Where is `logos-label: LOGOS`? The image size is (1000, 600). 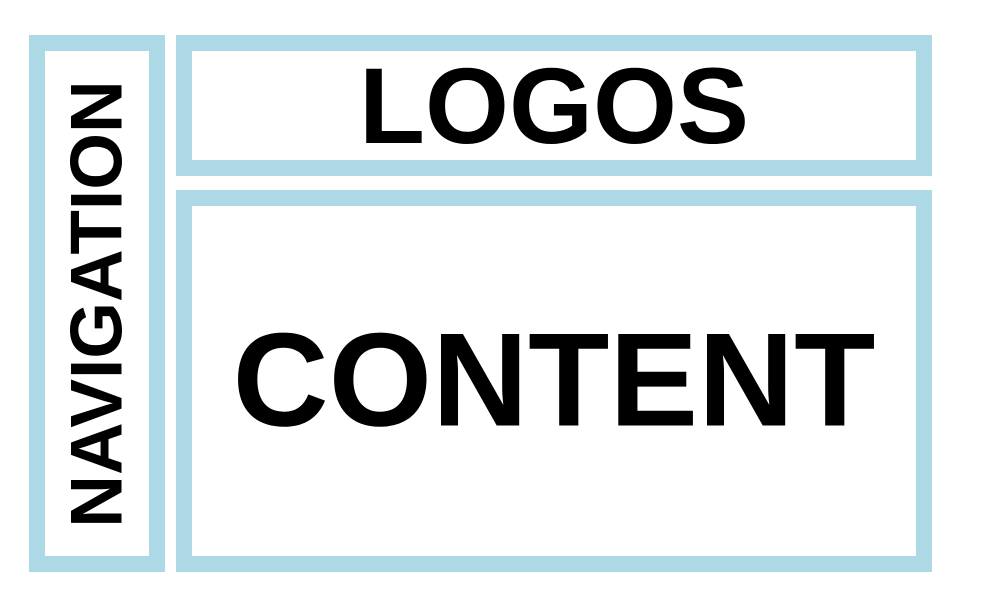
logos-label: LOGOS is located at coordinates (554, 105).